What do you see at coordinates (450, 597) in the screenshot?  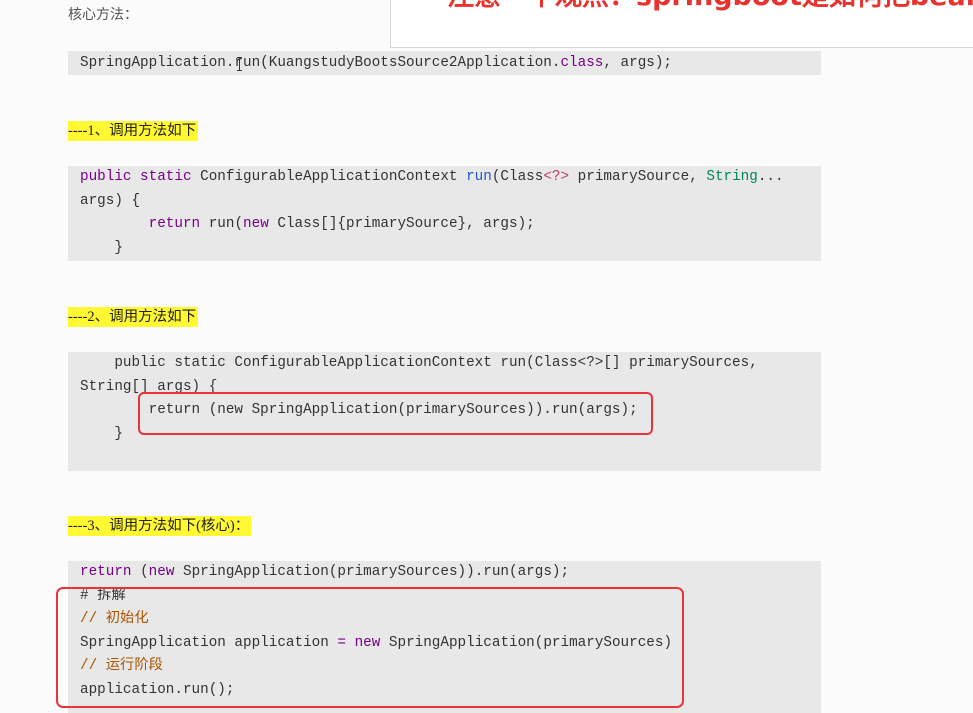 I see `code-line: # 拆解` at bounding box center [450, 597].